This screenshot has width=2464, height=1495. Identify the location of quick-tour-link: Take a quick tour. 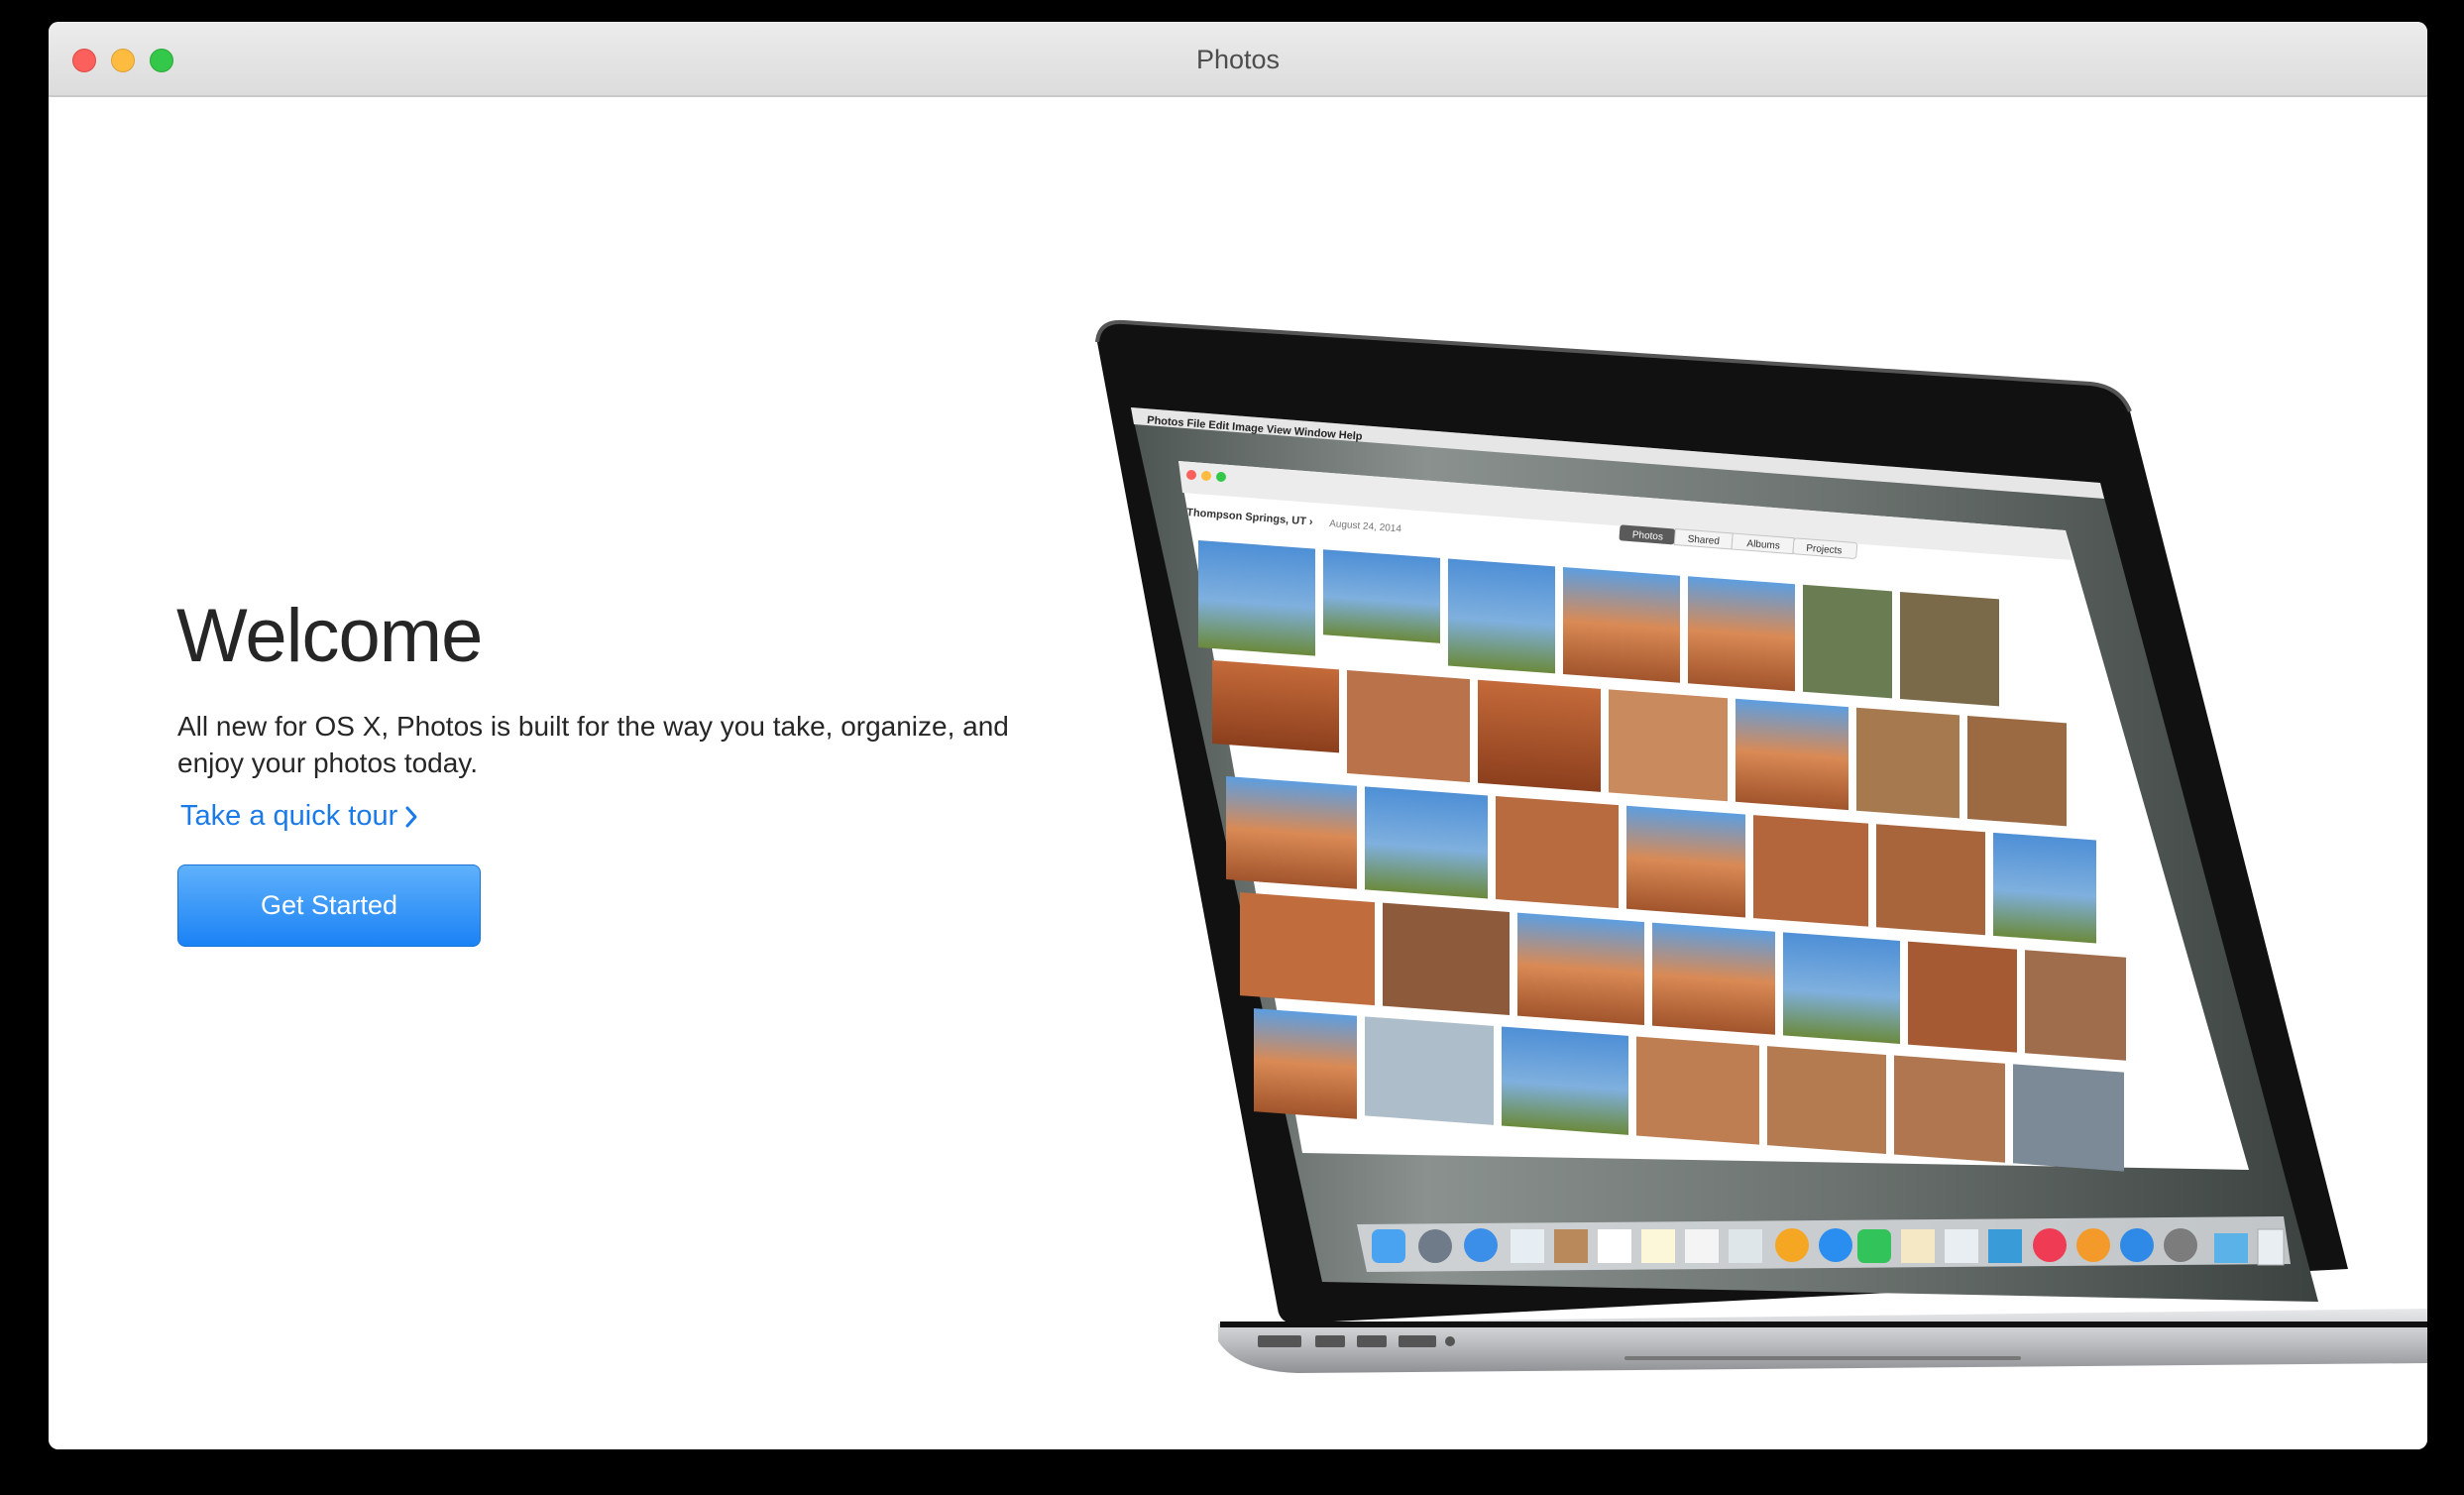
(299, 816).